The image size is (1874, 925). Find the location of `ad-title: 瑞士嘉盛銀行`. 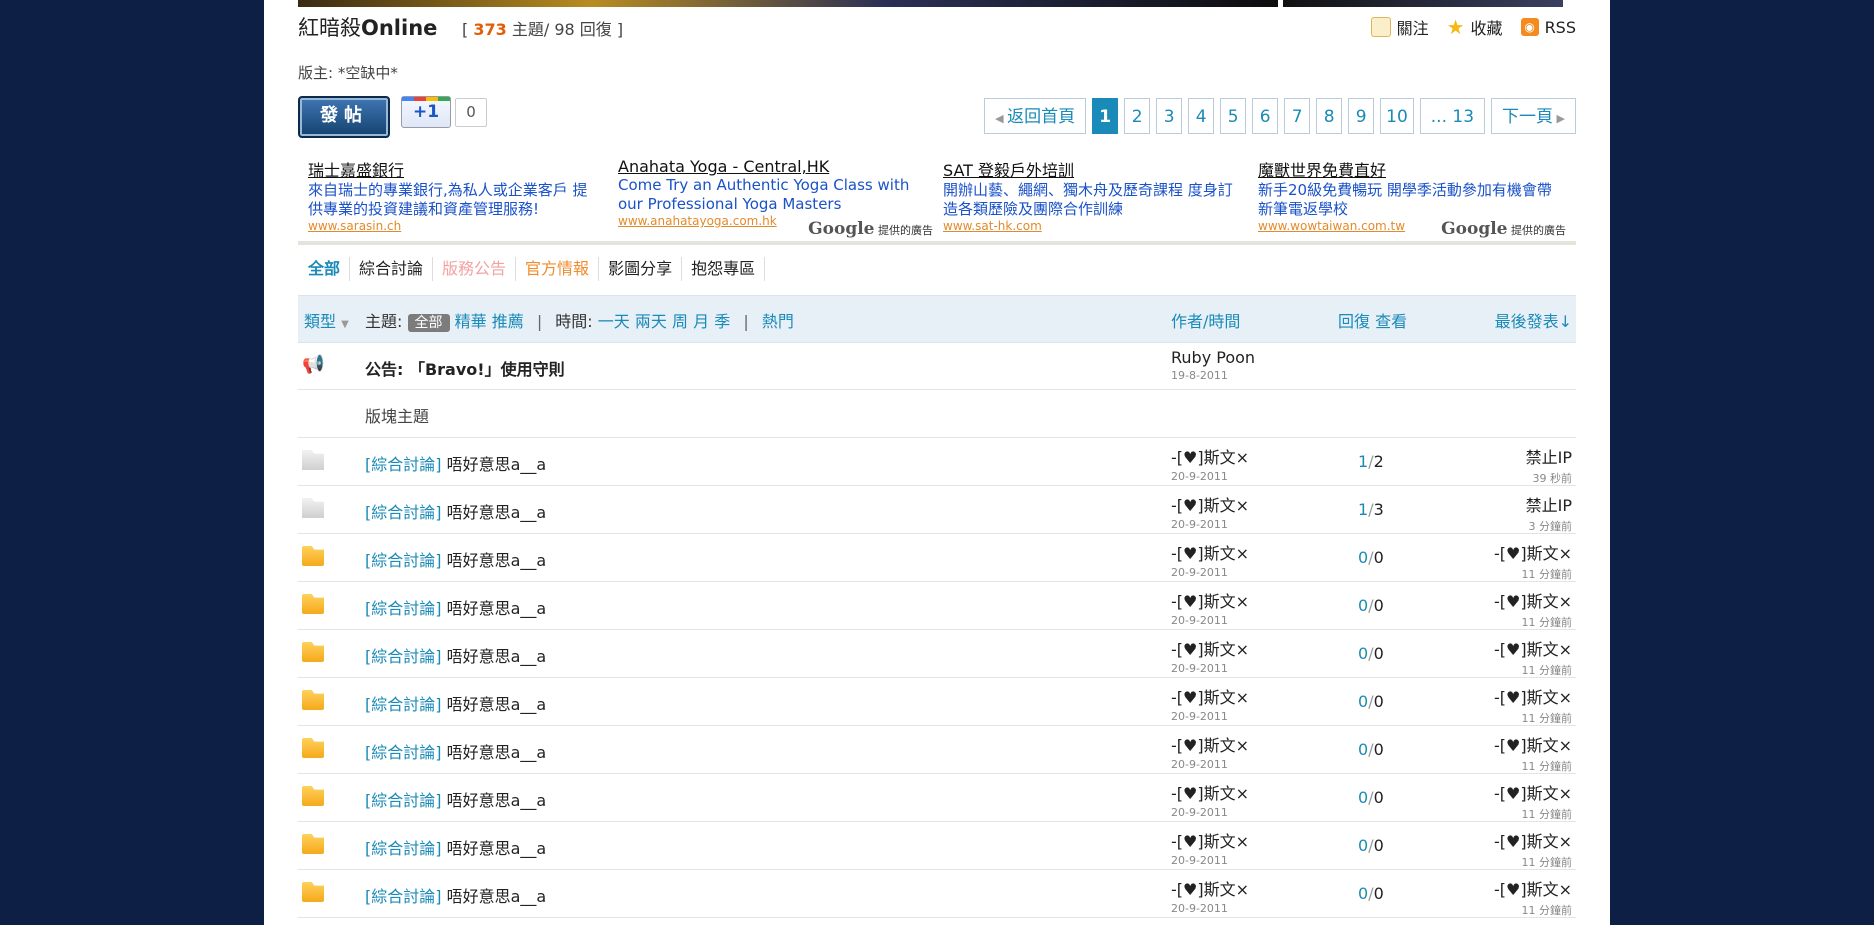

ad-title: 瑞士嘉盛銀行 is located at coordinates (453, 169).